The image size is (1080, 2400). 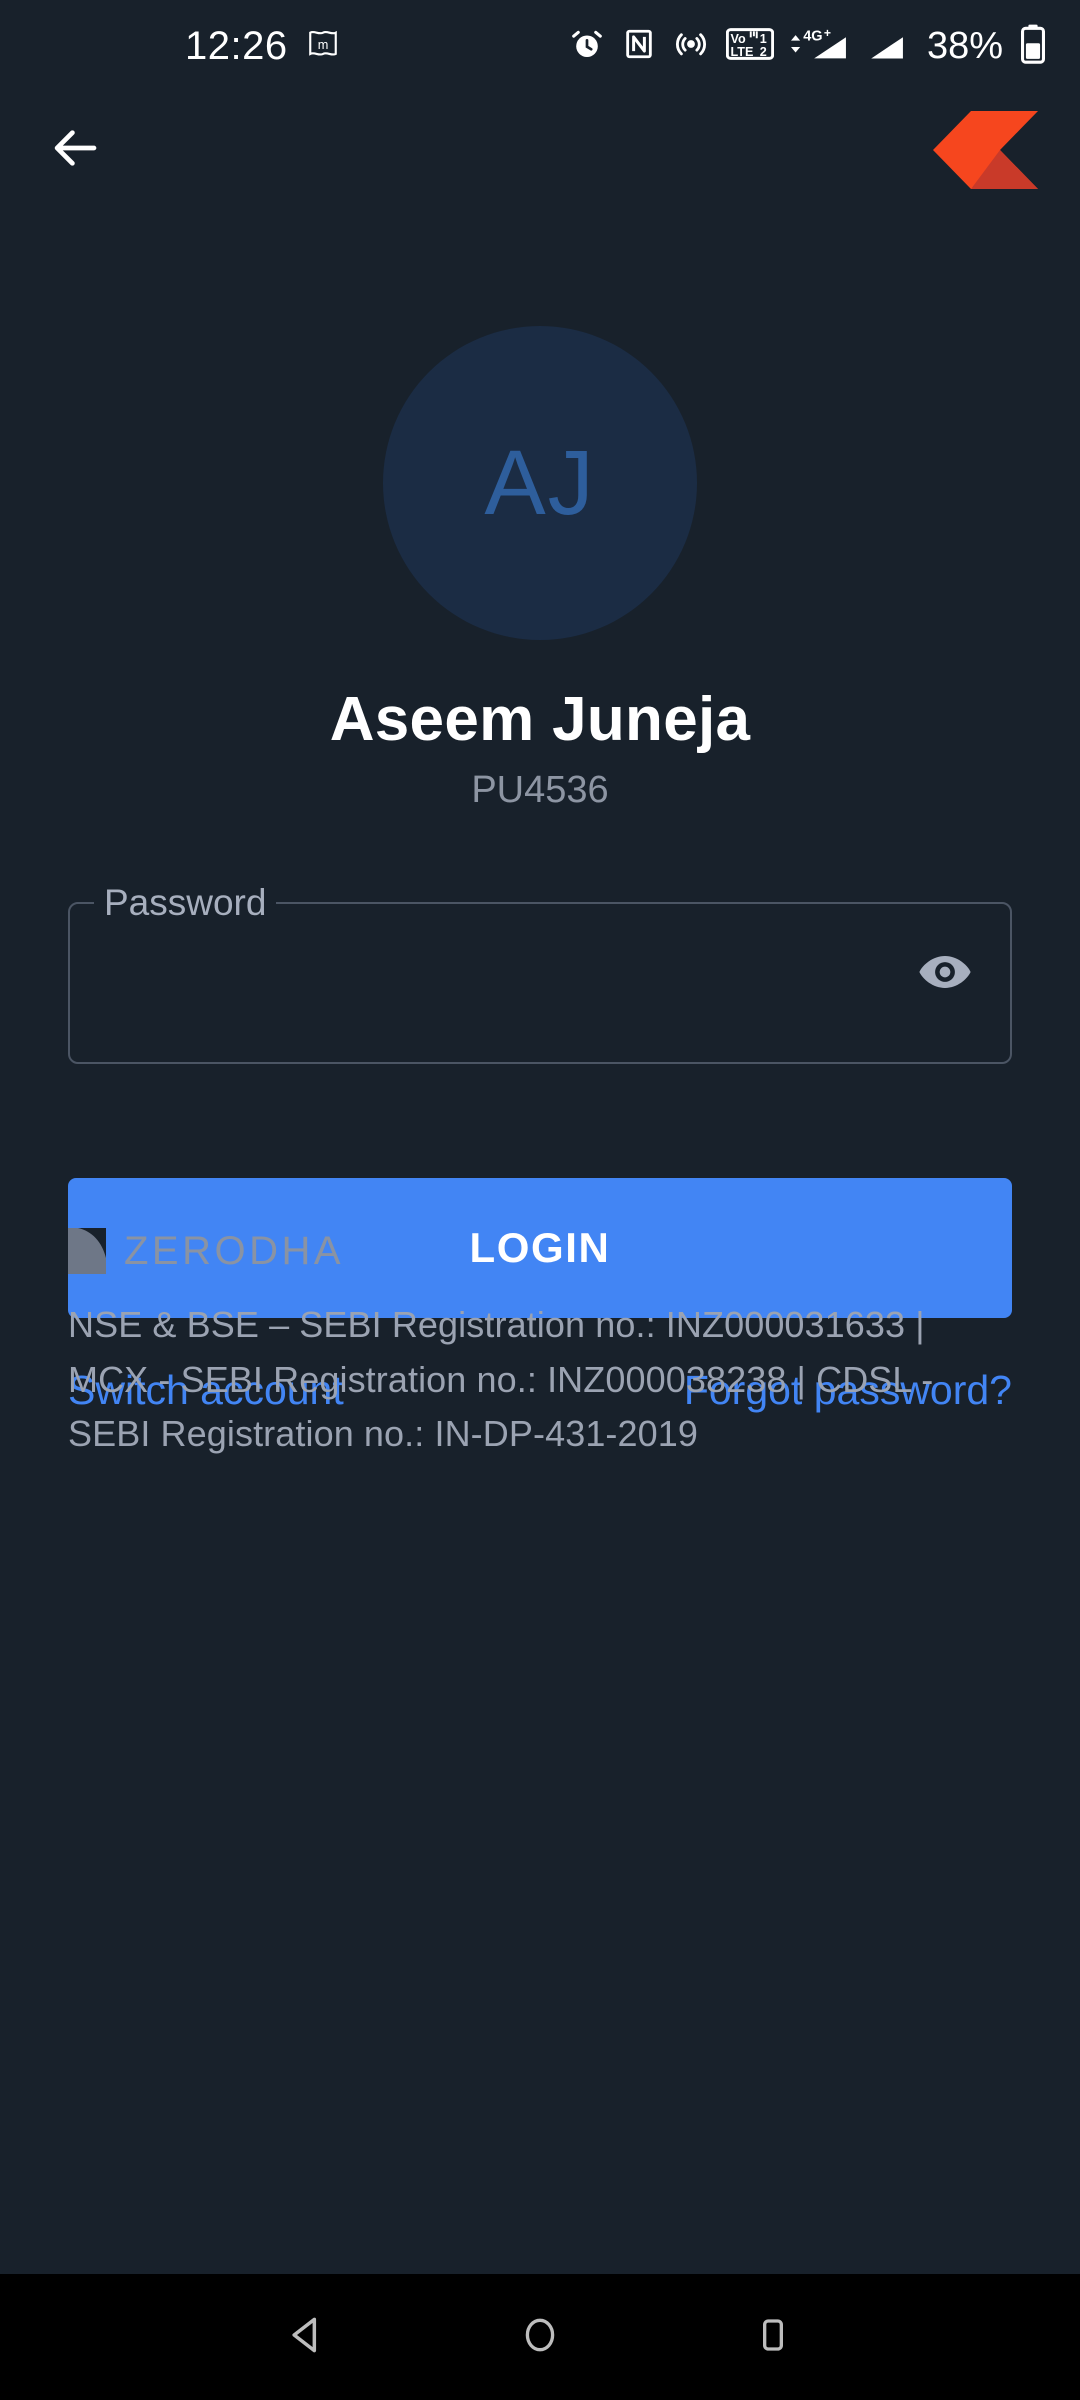 What do you see at coordinates (886, 46) in the screenshot?
I see `signal-sim2-icon` at bounding box center [886, 46].